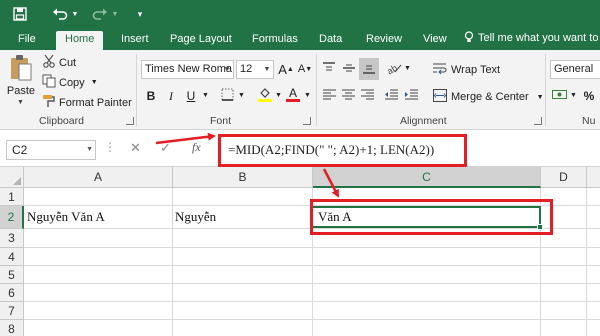 The image size is (600, 336). Describe the element at coordinates (247, 165) in the screenshot. I see `annotation-arrows` at that location.